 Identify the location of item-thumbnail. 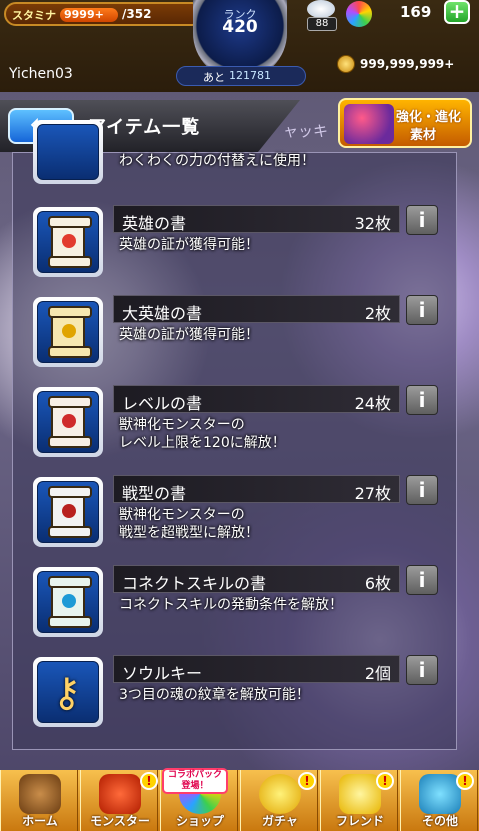
(68, 152).